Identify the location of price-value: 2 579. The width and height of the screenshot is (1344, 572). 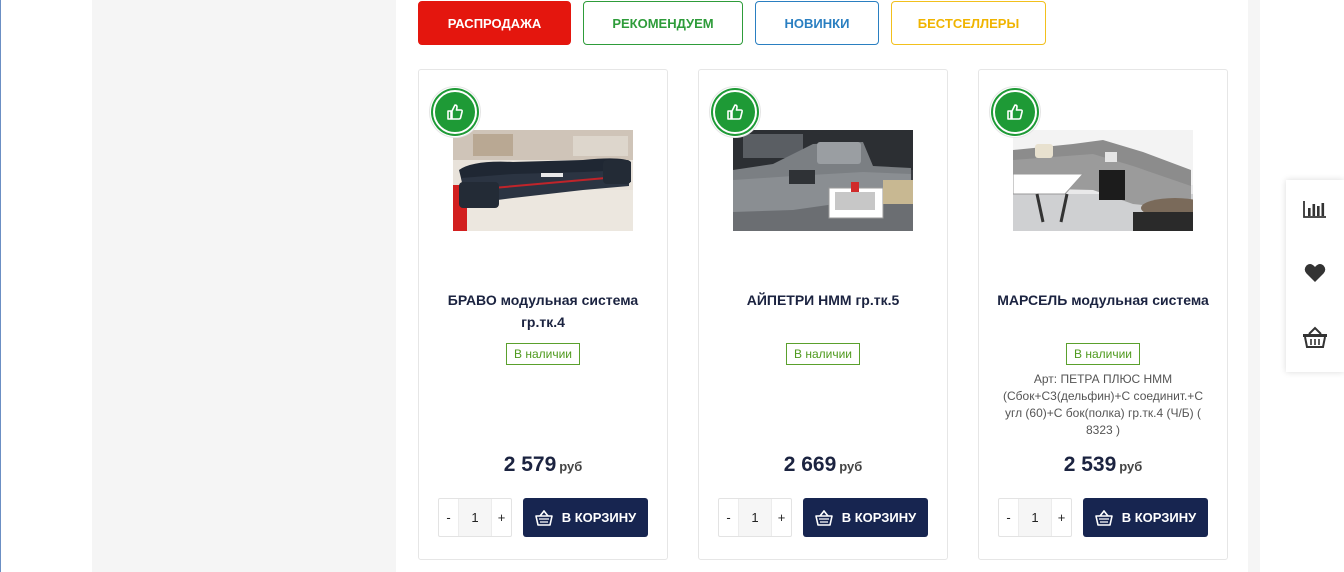
(530, 464).